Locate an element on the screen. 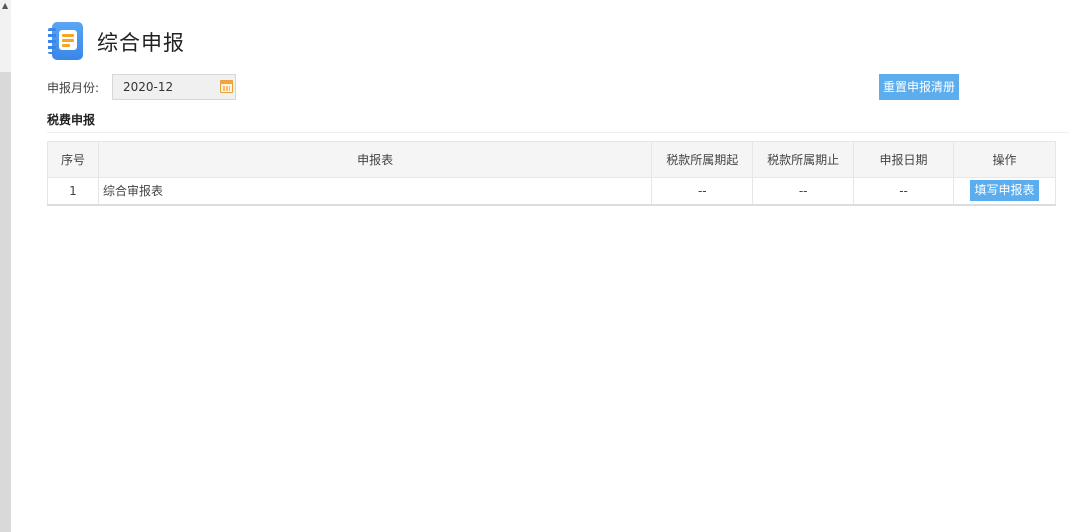 This screenshot has width=1080, height=532. filter-row: 申报月份: 2020-12 is located at coordinates (141, 87).